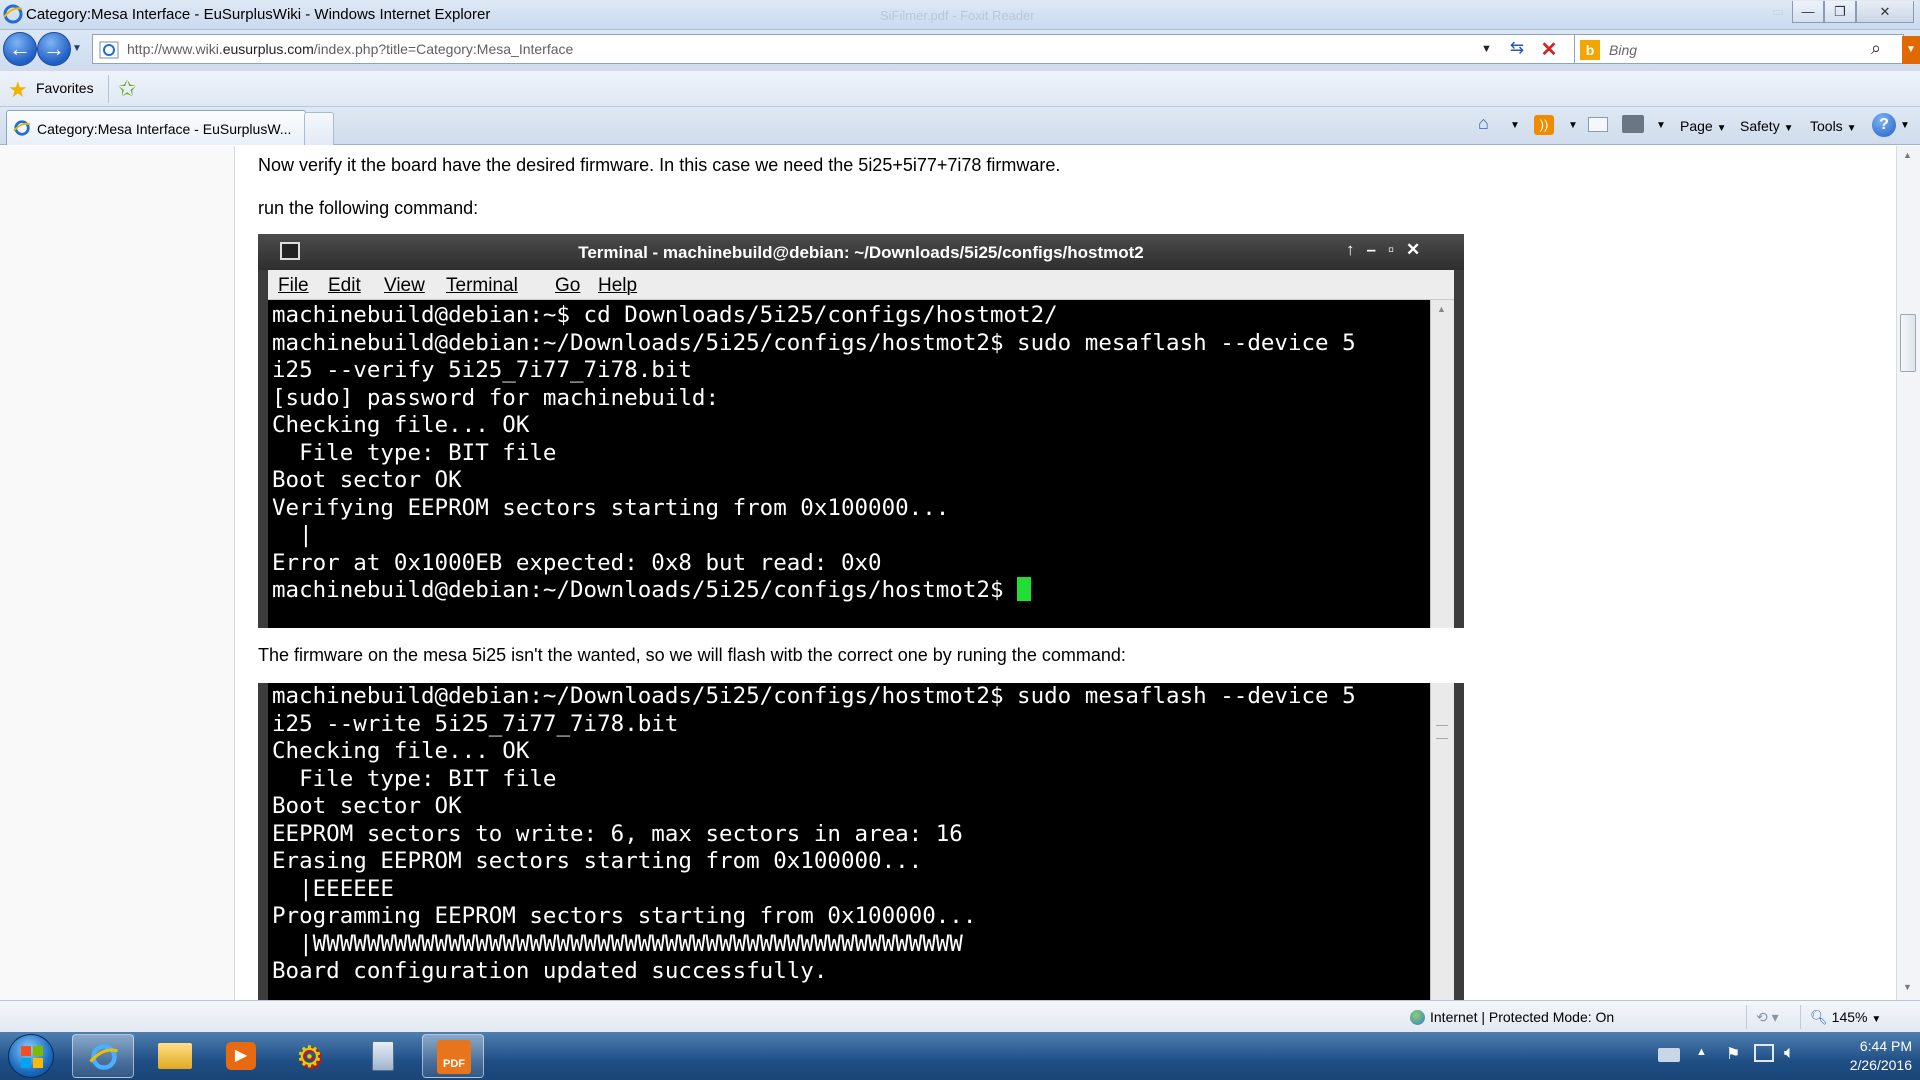  I want to click on print-icon, so click(1633, 124).